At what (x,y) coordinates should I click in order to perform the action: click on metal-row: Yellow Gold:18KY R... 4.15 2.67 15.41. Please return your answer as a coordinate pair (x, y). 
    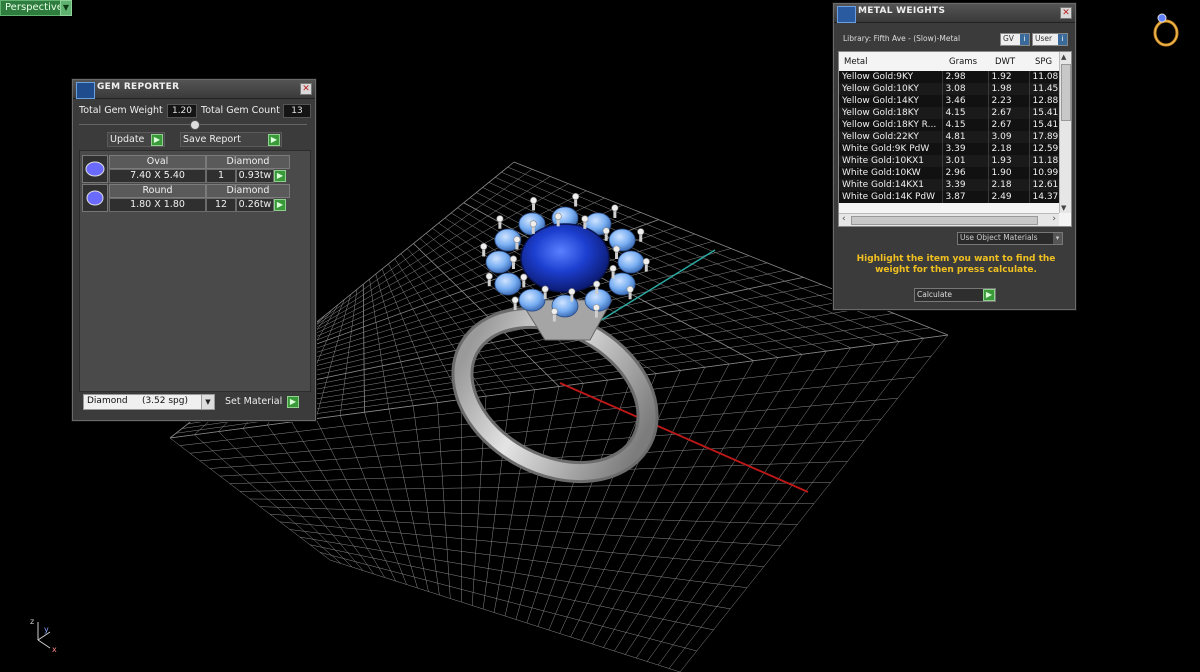
    Looking at the image, I should click on (949, 125).